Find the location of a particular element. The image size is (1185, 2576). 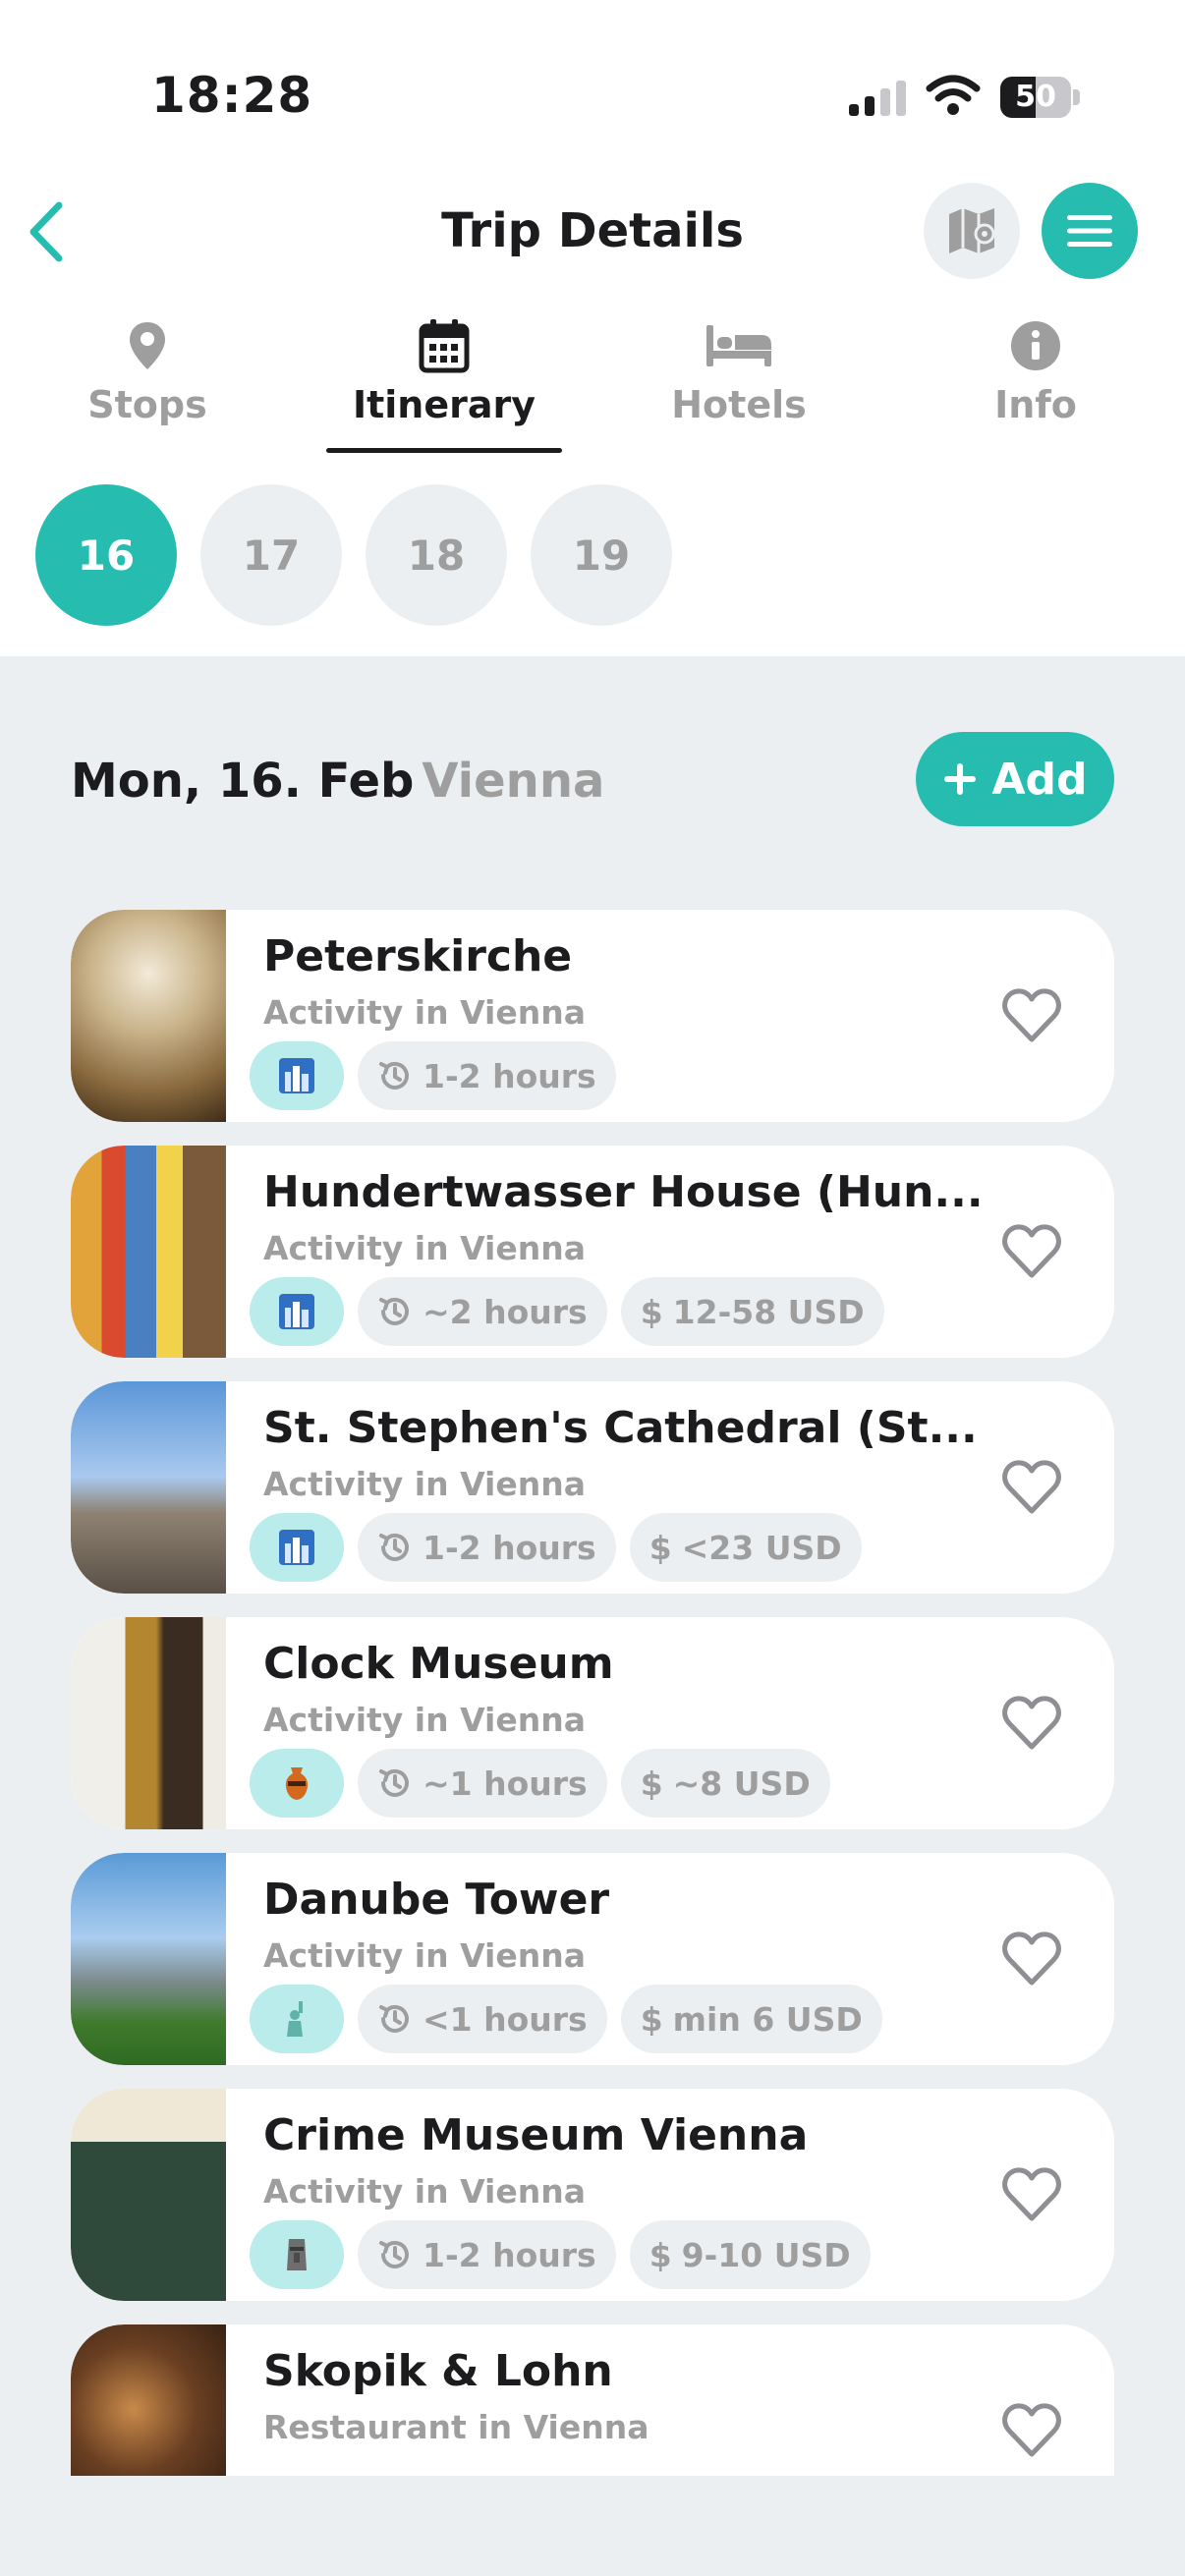

place-tags: 1-2 hours $9-10 USD is located at coordinates (561, 2254).